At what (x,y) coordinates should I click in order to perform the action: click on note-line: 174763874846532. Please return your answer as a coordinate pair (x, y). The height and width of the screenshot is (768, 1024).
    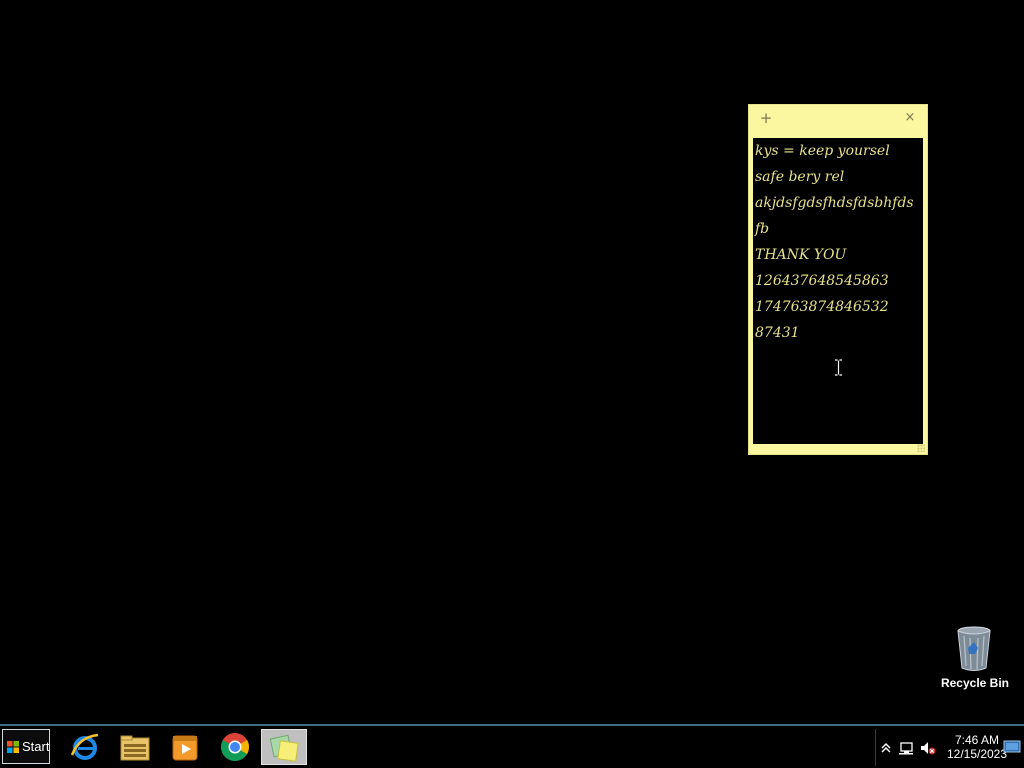
    Looking at the image, I should click on (822, 307).